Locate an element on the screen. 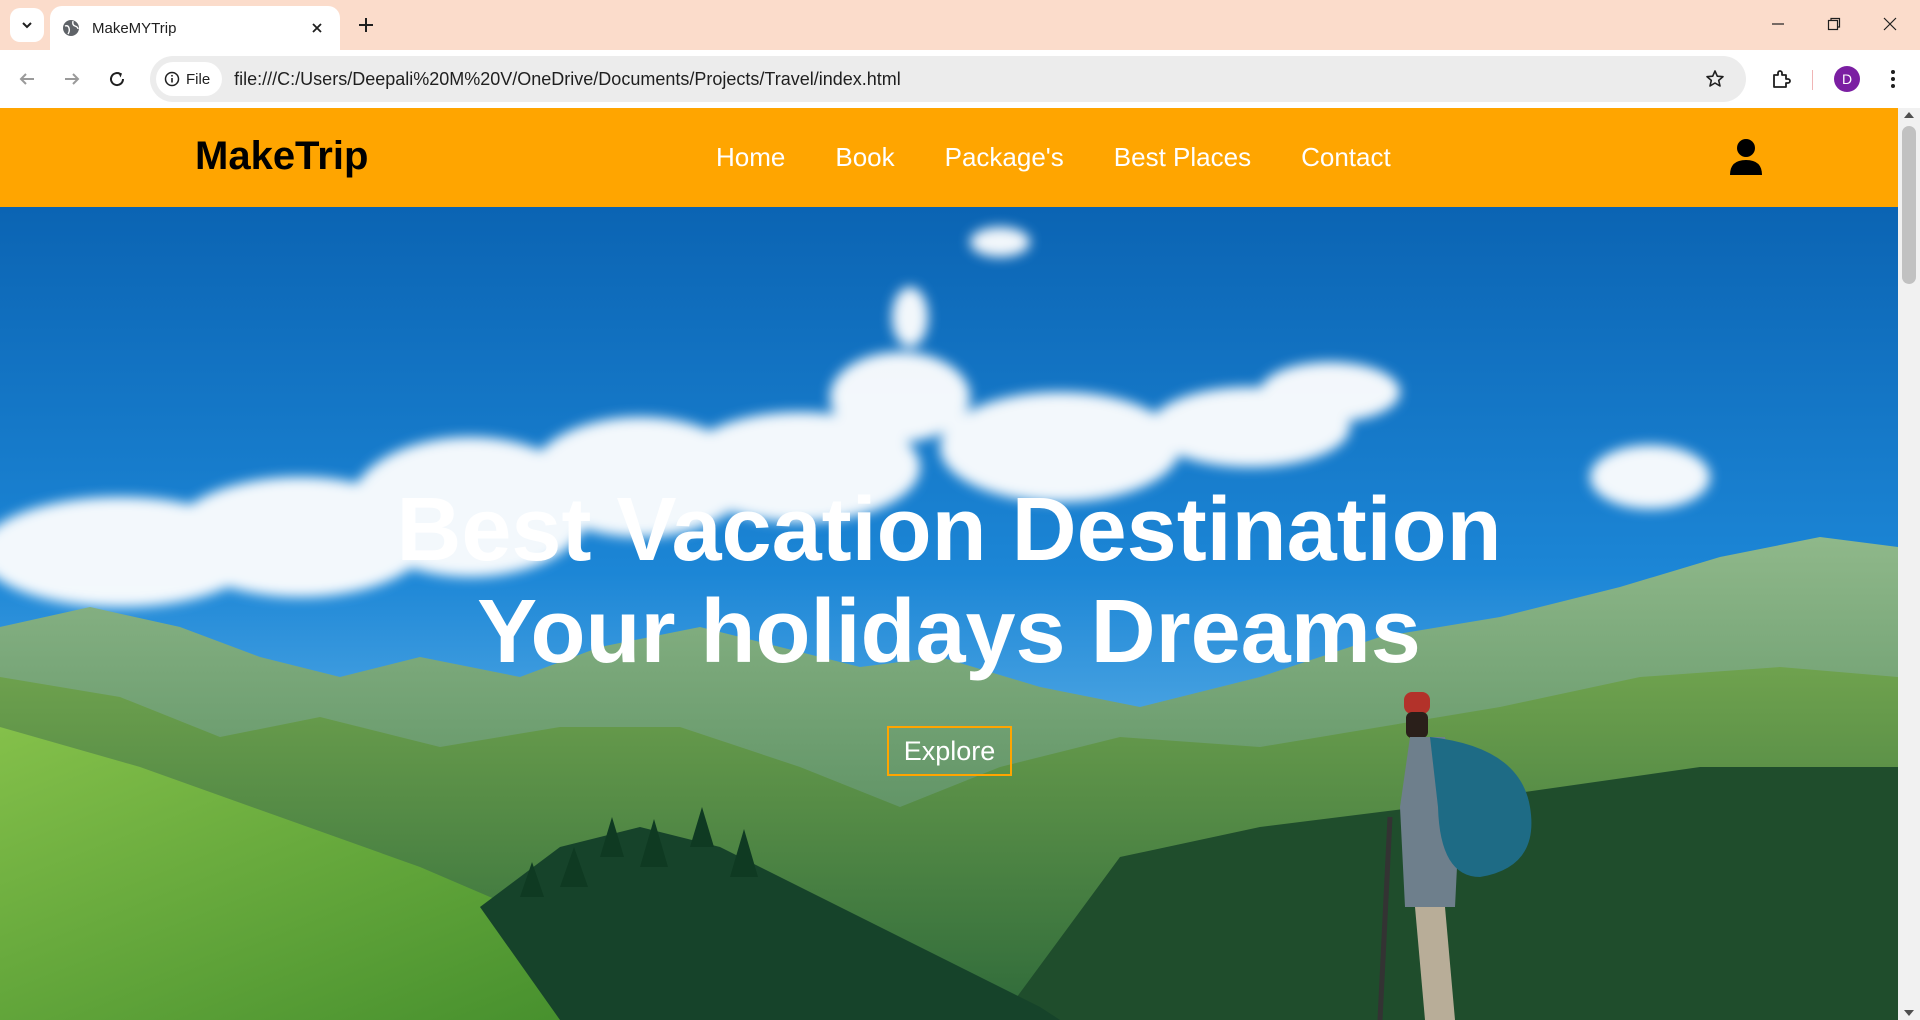 Image resolution: width=1920 pixels, height=1020 pixels. plus-icon is located at coordinates (366, 25).